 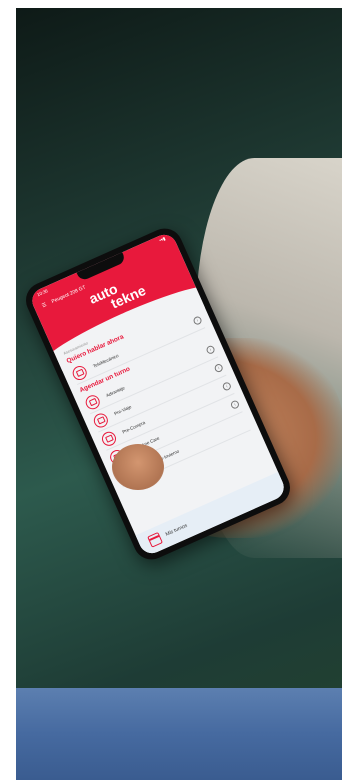 I want to click on calendar-icon, so click(x=155, y=539).